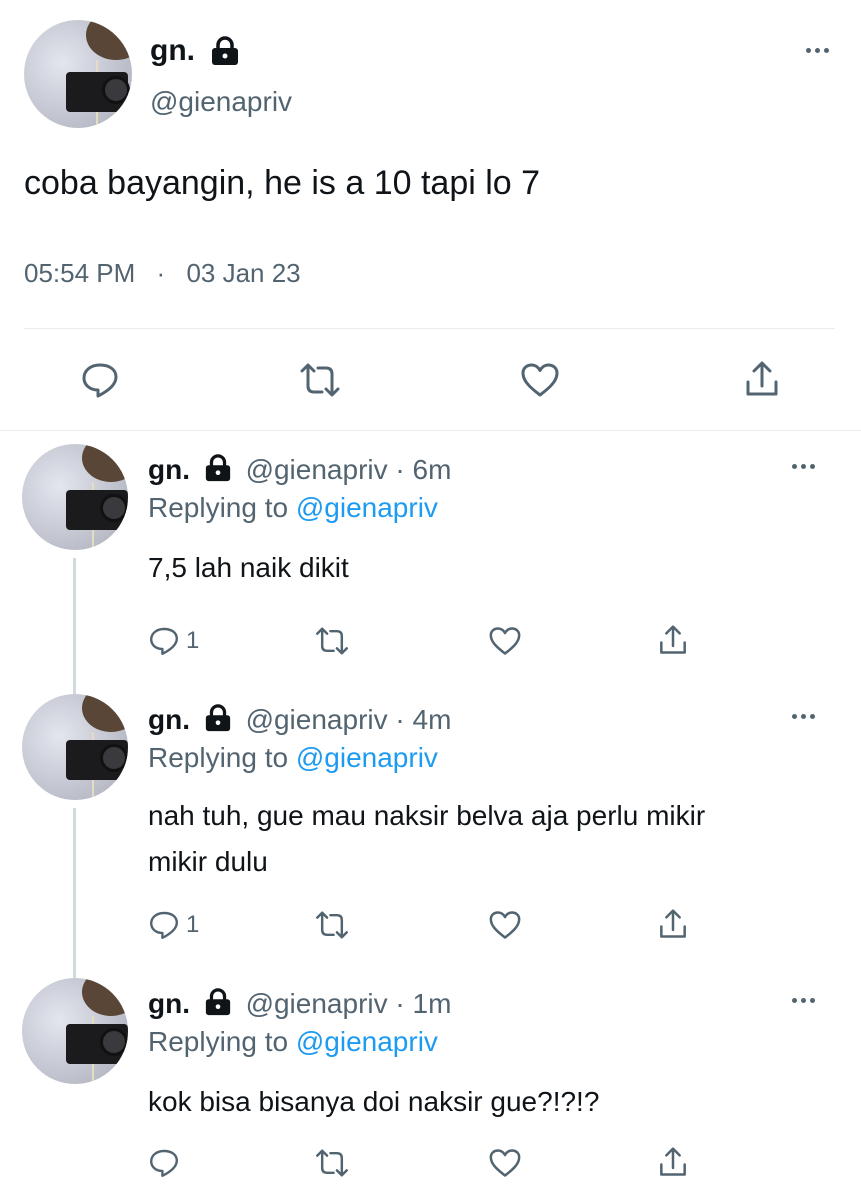 Image resolution: width=861 pixels, height=1200 pixels. What do you see at coordinates (282, 183) in the screenshot?
I see `tweet-text: coba bayangin, he is a 10 tapi lo 7` at bounding box center [282, 183].